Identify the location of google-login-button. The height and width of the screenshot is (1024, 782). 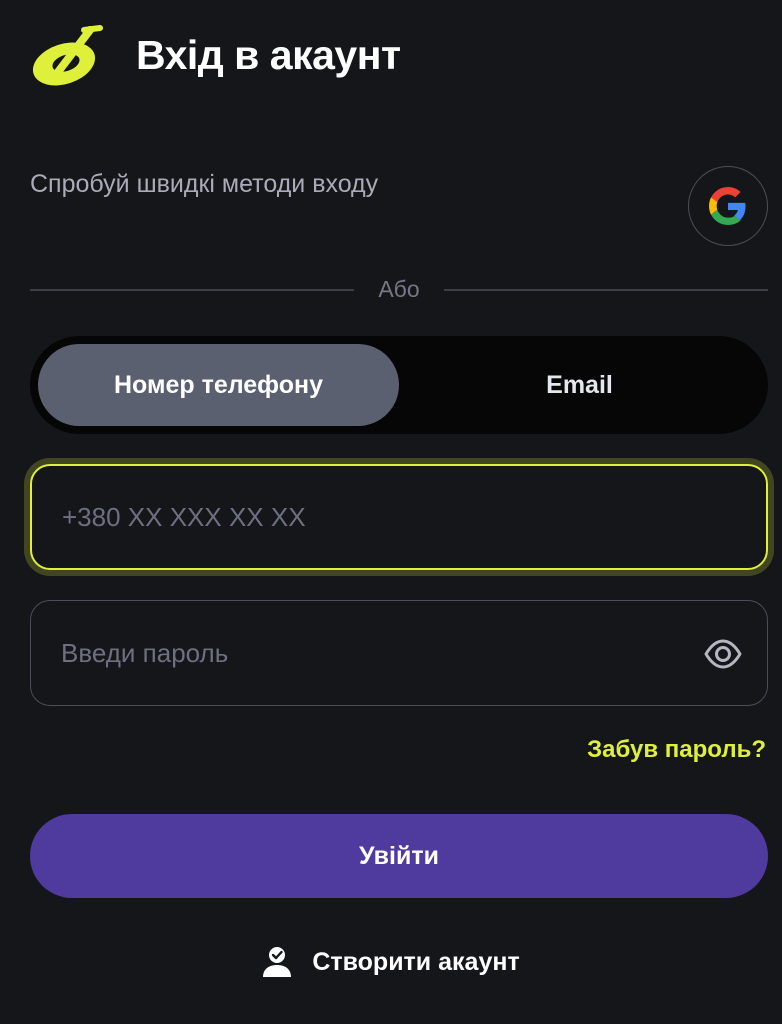
(728, 206).